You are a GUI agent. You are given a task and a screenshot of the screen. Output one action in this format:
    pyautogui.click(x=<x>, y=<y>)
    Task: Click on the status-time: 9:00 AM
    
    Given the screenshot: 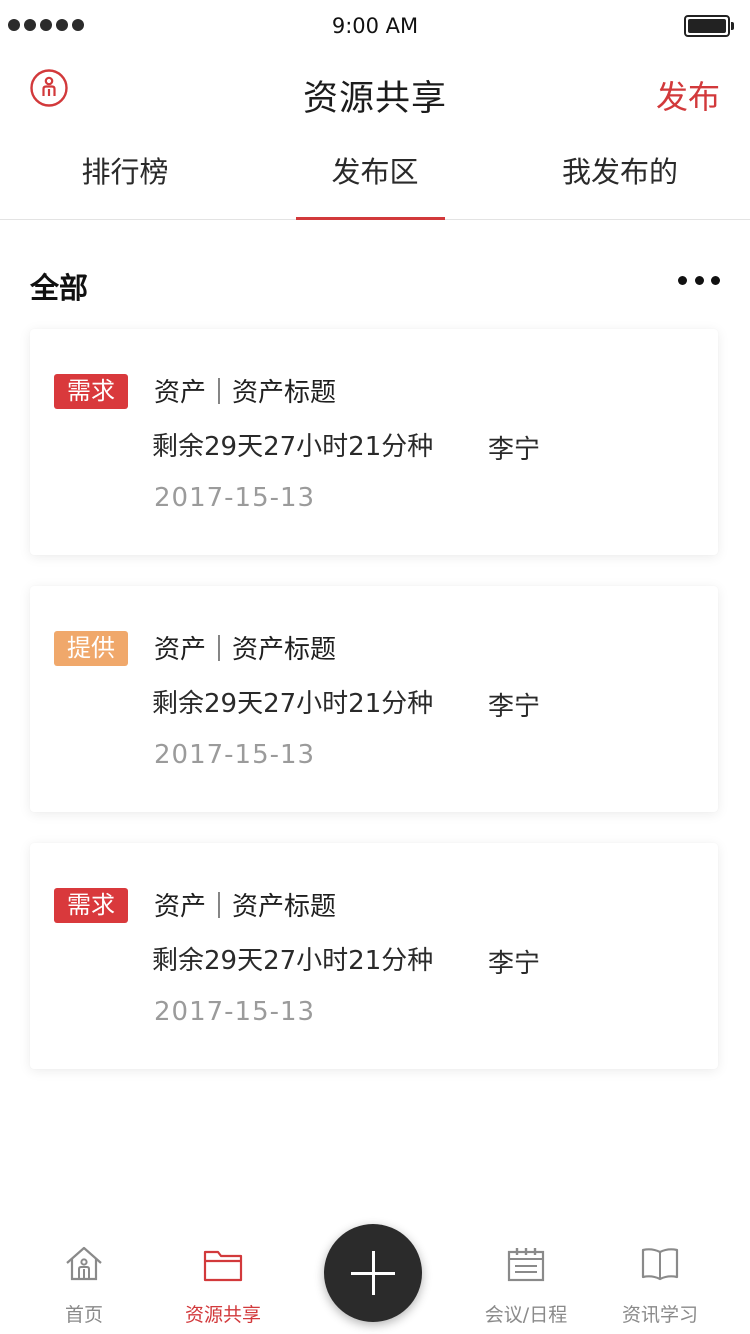 What is the action you would take?
    pyautogui.click(x=375, y=26)
    